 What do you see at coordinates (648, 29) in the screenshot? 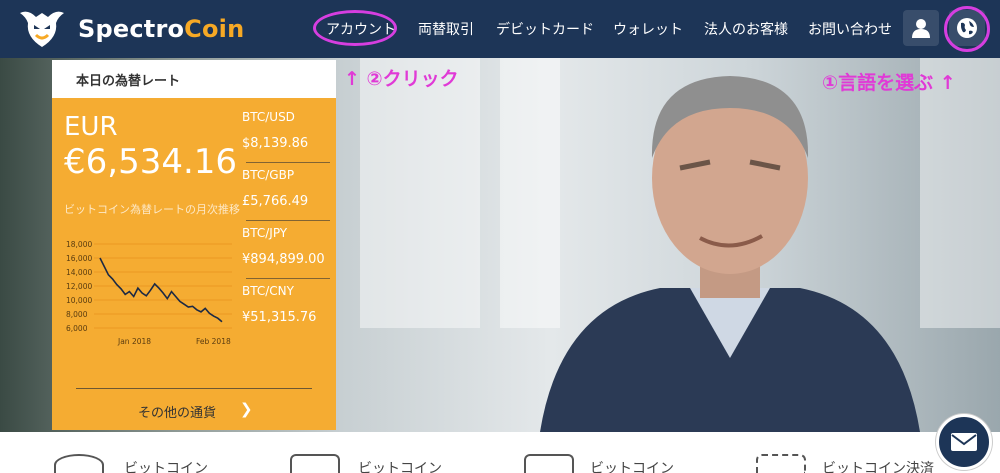
I see `nav-wallet: ウォレット` at bounding box center [648, 29].